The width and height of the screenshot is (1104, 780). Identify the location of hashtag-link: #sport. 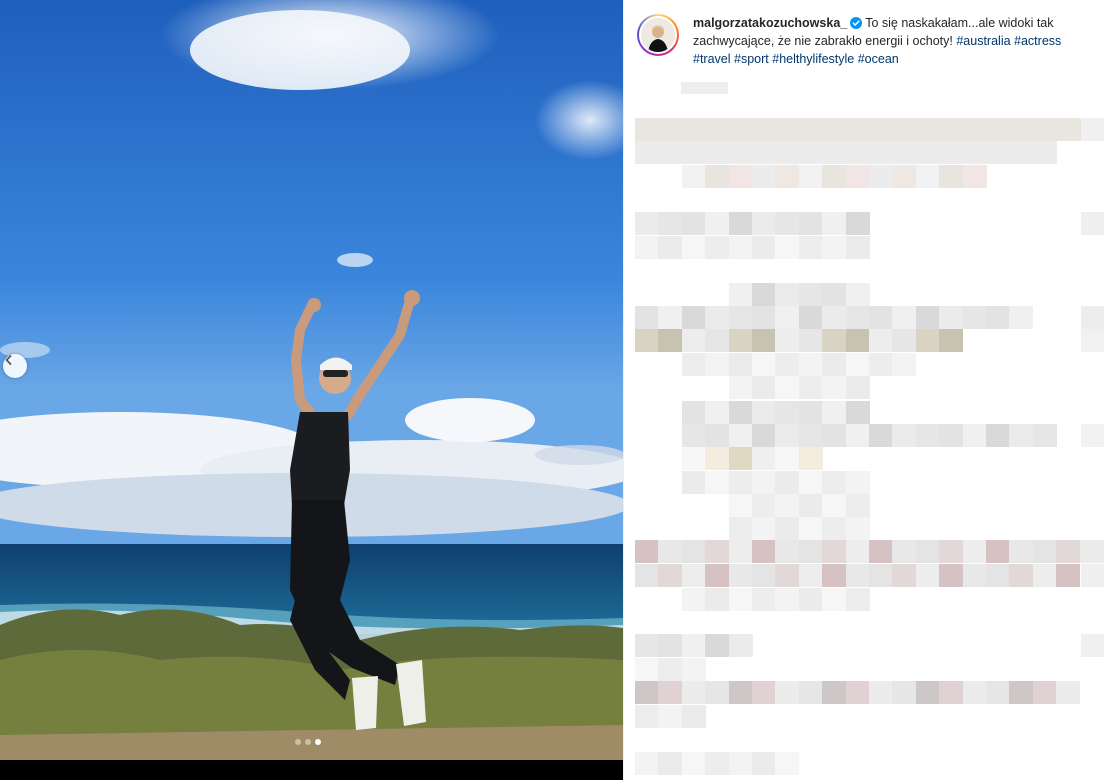
(751, 59).